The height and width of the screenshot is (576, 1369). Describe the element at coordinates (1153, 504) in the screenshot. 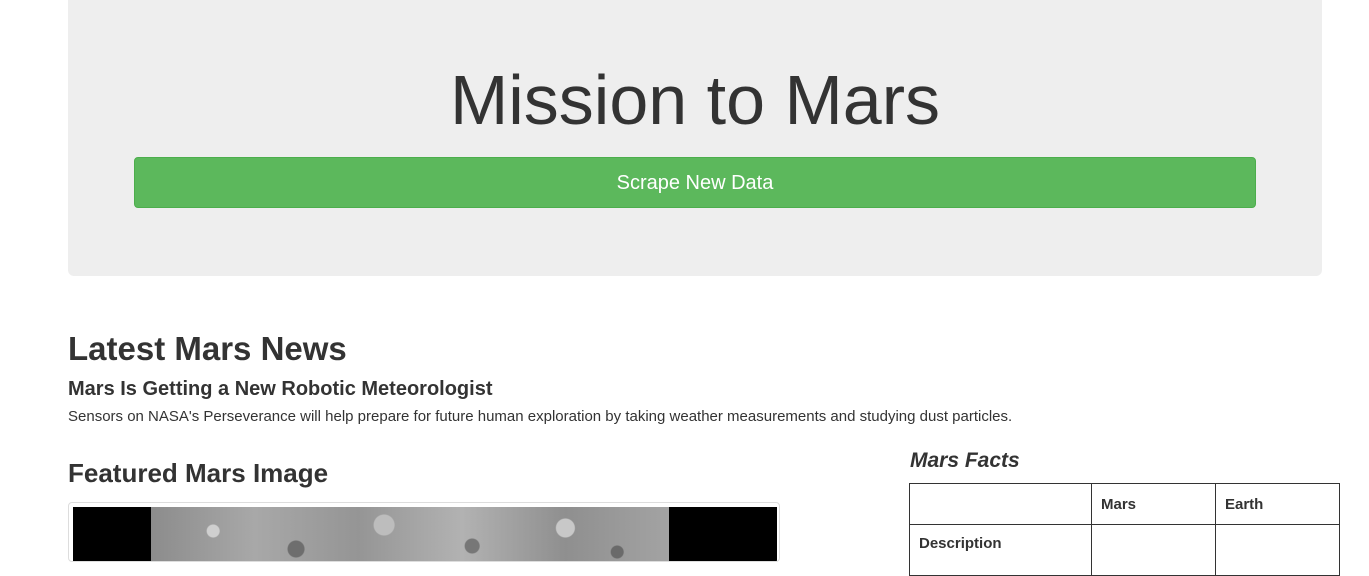

I see `table-header-cell: Mars` at that location.